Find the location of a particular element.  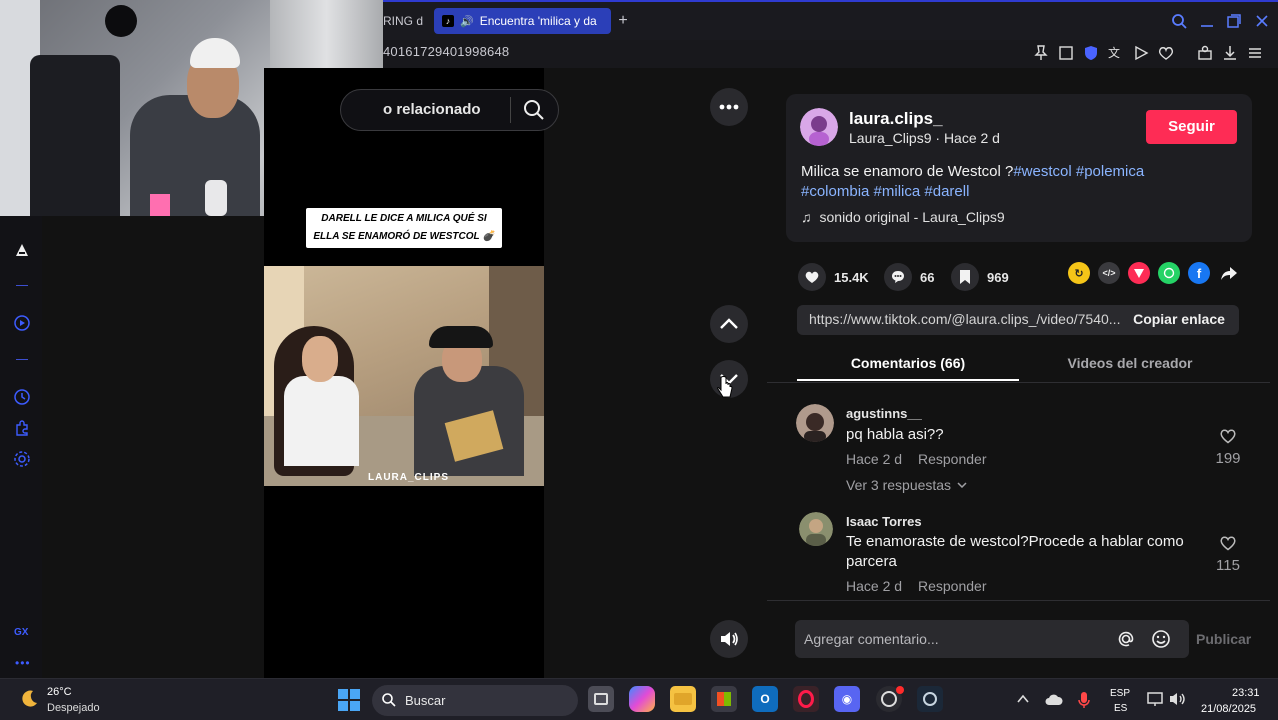

history-icon is located at coordinates (22, 397).